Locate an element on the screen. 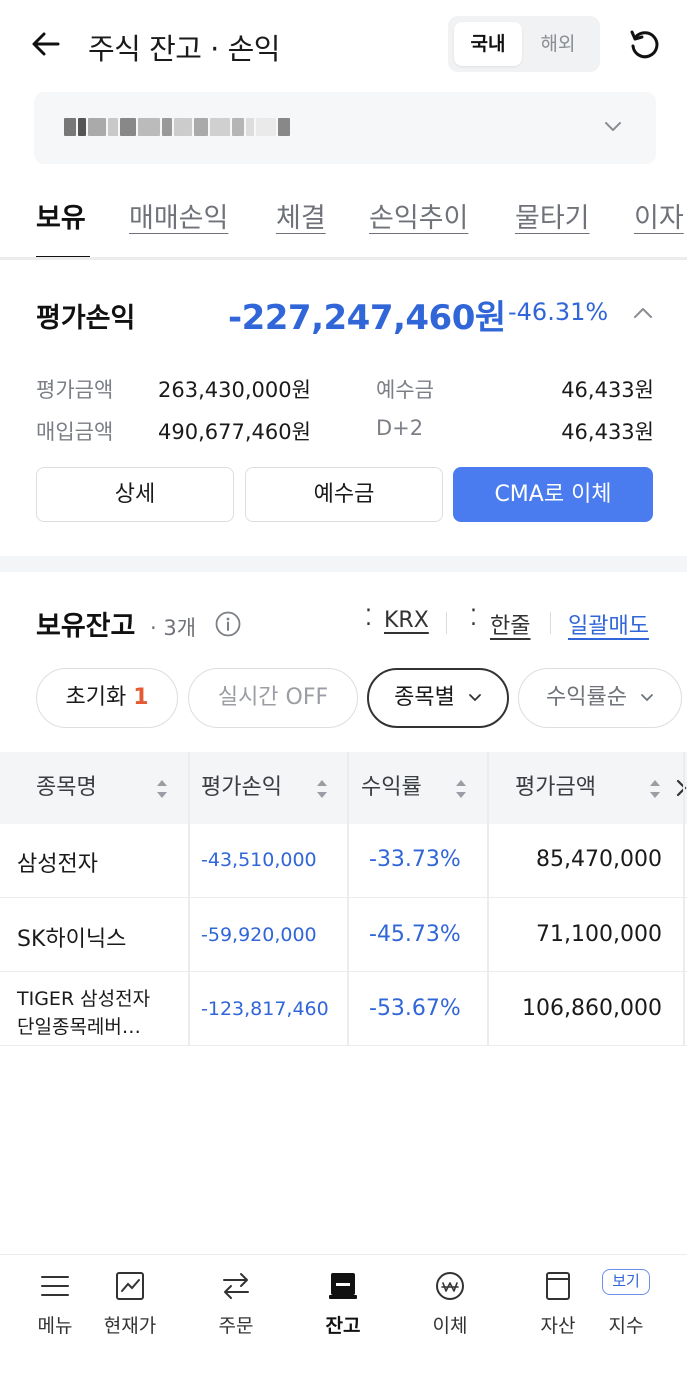  document-icon is located at coordinates (558, 1286).